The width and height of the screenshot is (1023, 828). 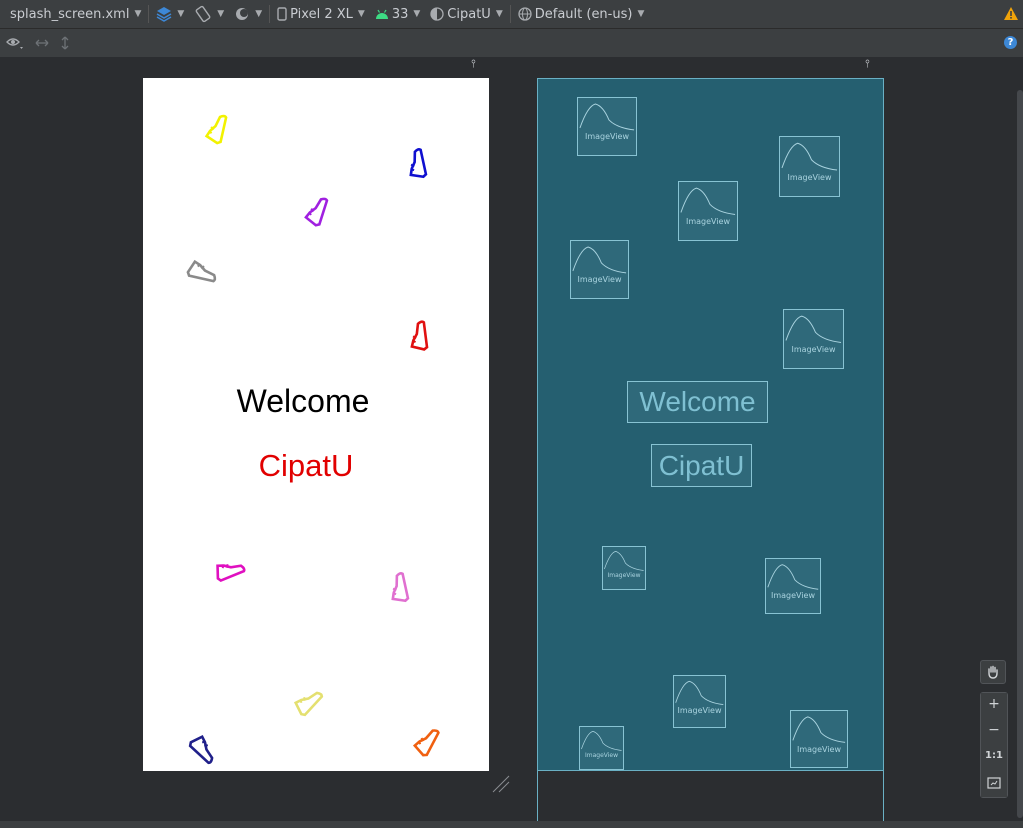 What do you see at coordinates (437, 14) in the screenshot?
I see `theme-icon` at bounding box center [437, 14].